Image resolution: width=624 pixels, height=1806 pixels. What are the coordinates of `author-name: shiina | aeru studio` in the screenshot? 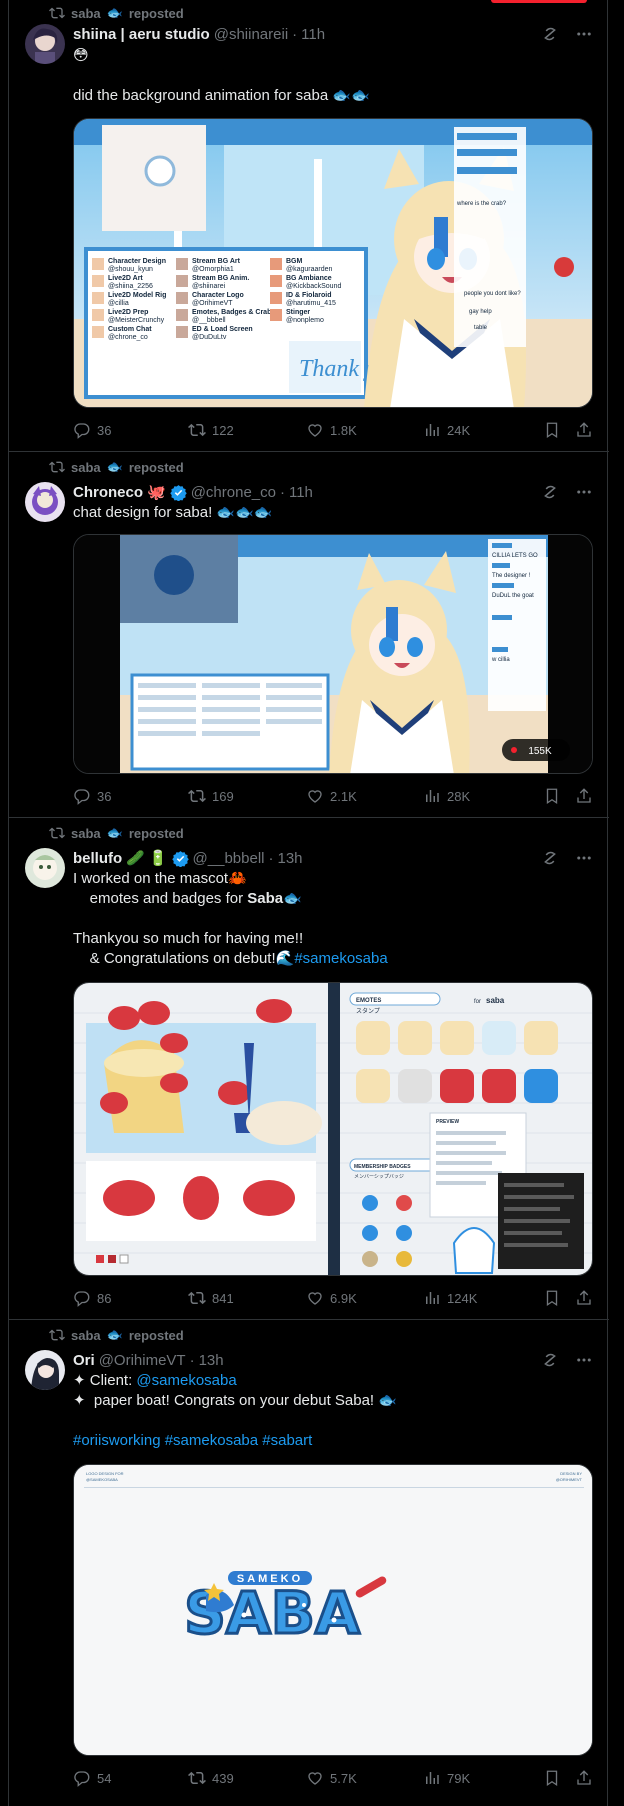 It's located at (141, 34).